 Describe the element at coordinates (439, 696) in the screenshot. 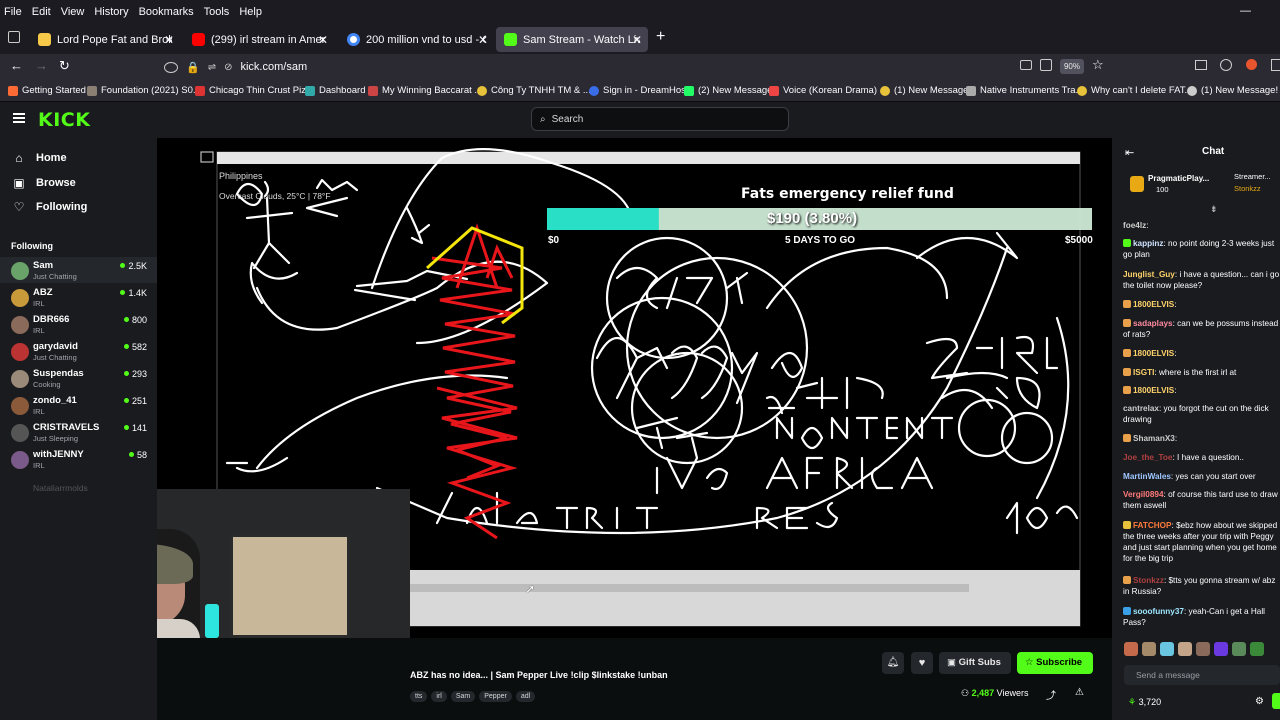

I see `tag: irl` at that location.